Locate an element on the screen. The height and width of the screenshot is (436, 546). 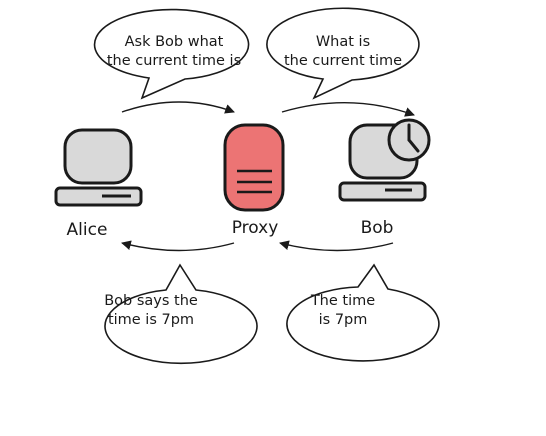
bubble-bob-to-proxy-text: The time is 7pm is located at coordinates (343, 311).